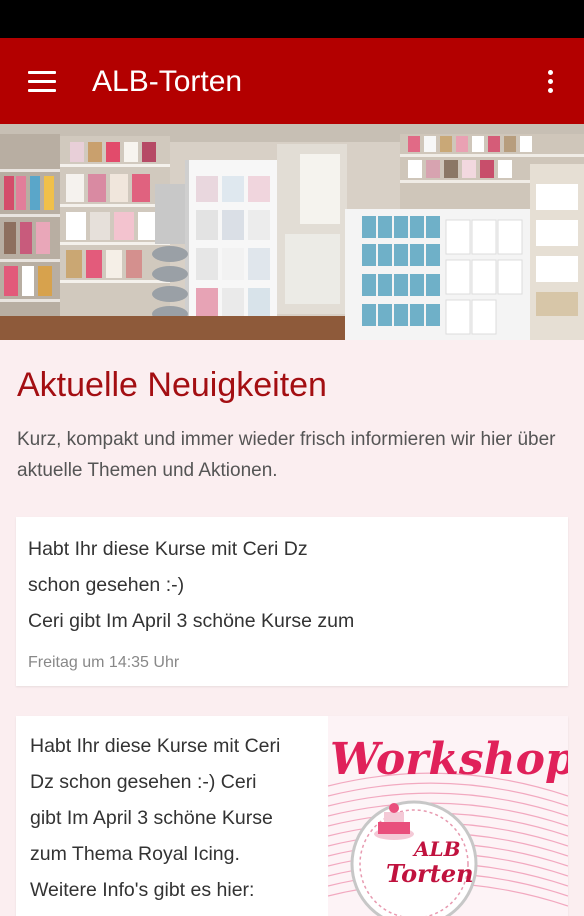 This screenshot has height=916, width=584. I want to click on news-card-line: schon gesehen :-), so click(106, 585).